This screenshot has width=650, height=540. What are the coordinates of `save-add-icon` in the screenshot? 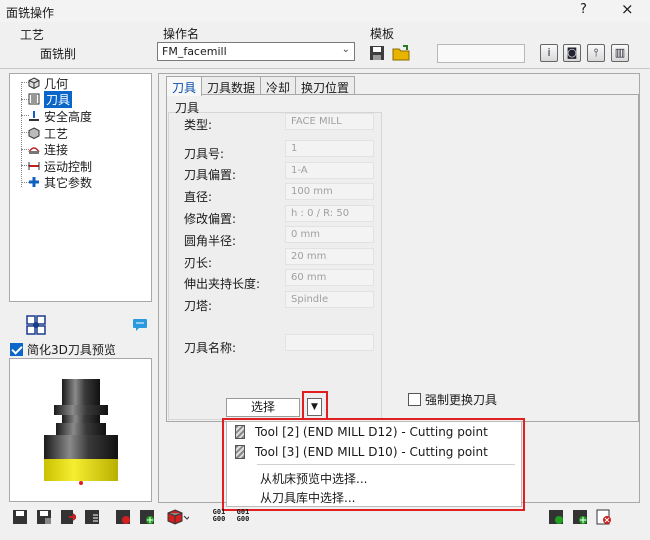 It's located at (147, 517).